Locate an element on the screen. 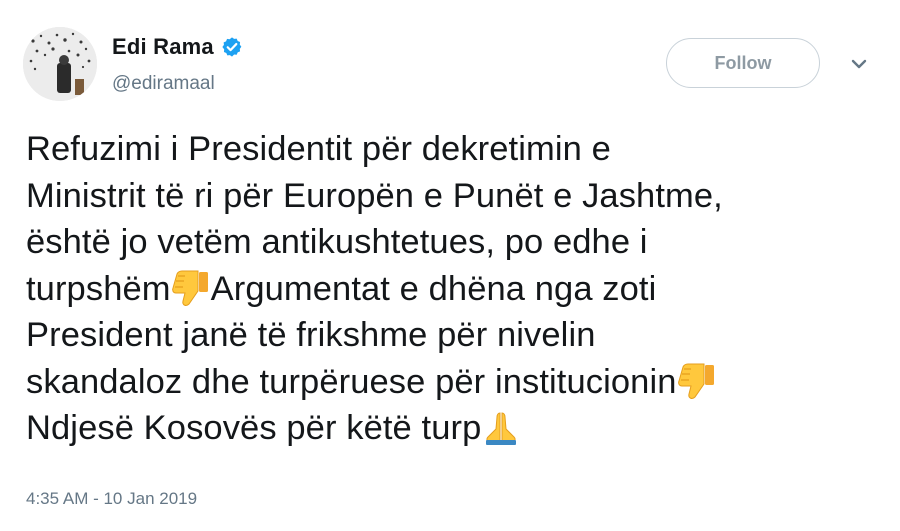  author-name: Edi Rama is located at coordinates (163, 47).